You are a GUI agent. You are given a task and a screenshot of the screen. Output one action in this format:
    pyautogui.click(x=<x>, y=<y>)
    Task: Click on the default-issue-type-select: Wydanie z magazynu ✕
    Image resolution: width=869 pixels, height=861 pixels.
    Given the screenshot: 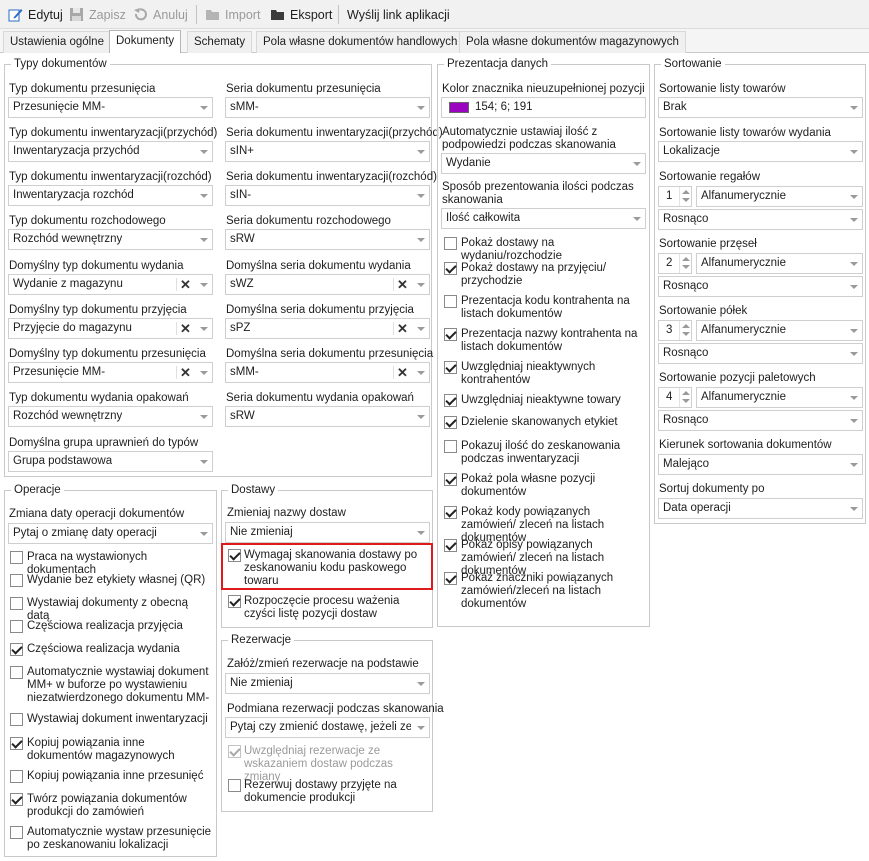 What is the action you would take?
    pyautogui.click(x=110, y=284)
    